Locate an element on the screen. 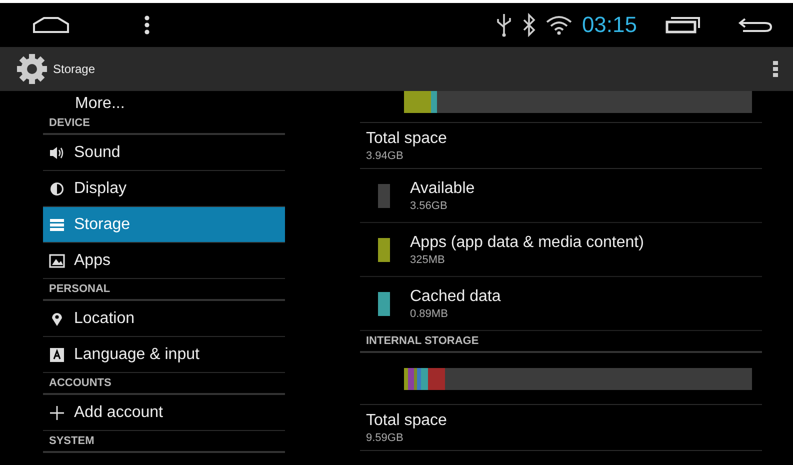 Image resolution: width=793 pixels, height=465 pixels. sidebar-item: Storage is located at coordinates (164, 225).